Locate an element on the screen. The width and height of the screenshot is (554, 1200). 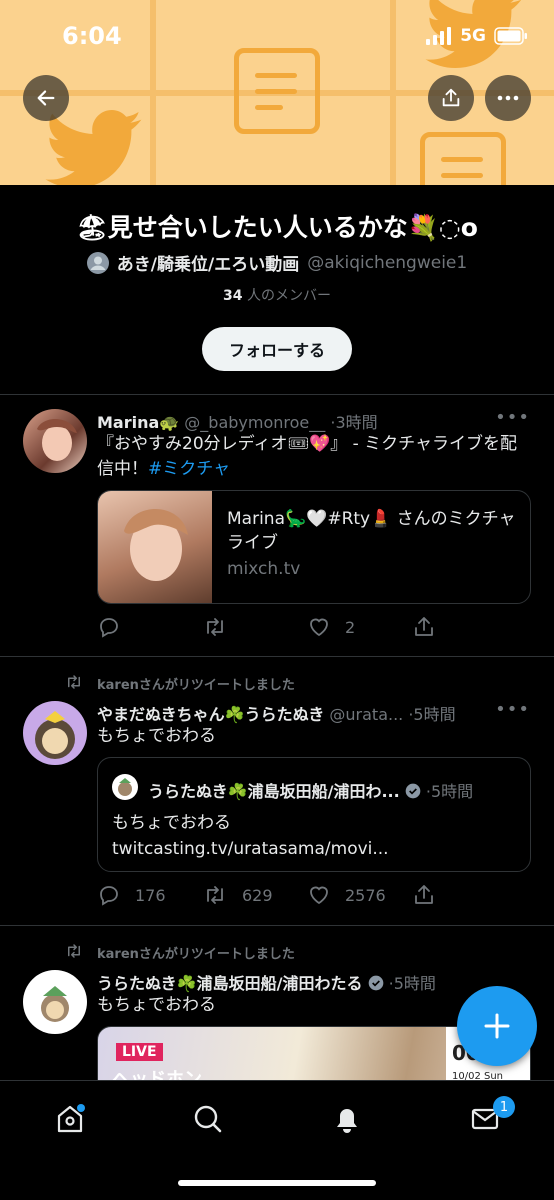
tweet-author-name: やまだぬきちゃん☘️うらたぬき is located at coordinates (210, 714).